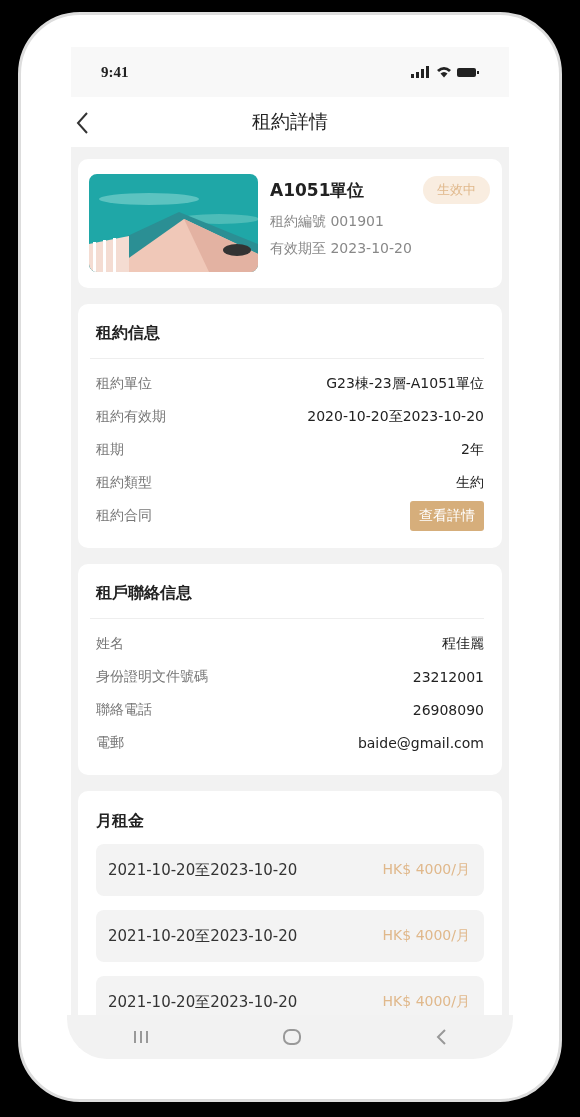 The image size is (580, 1117). I want to click on field-label: 租約類型, so click(124, 482).